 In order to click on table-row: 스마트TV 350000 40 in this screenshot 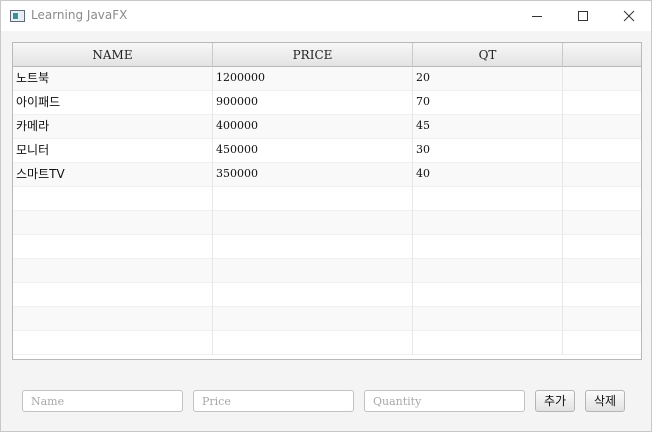, I will do `click(327, 175)`.